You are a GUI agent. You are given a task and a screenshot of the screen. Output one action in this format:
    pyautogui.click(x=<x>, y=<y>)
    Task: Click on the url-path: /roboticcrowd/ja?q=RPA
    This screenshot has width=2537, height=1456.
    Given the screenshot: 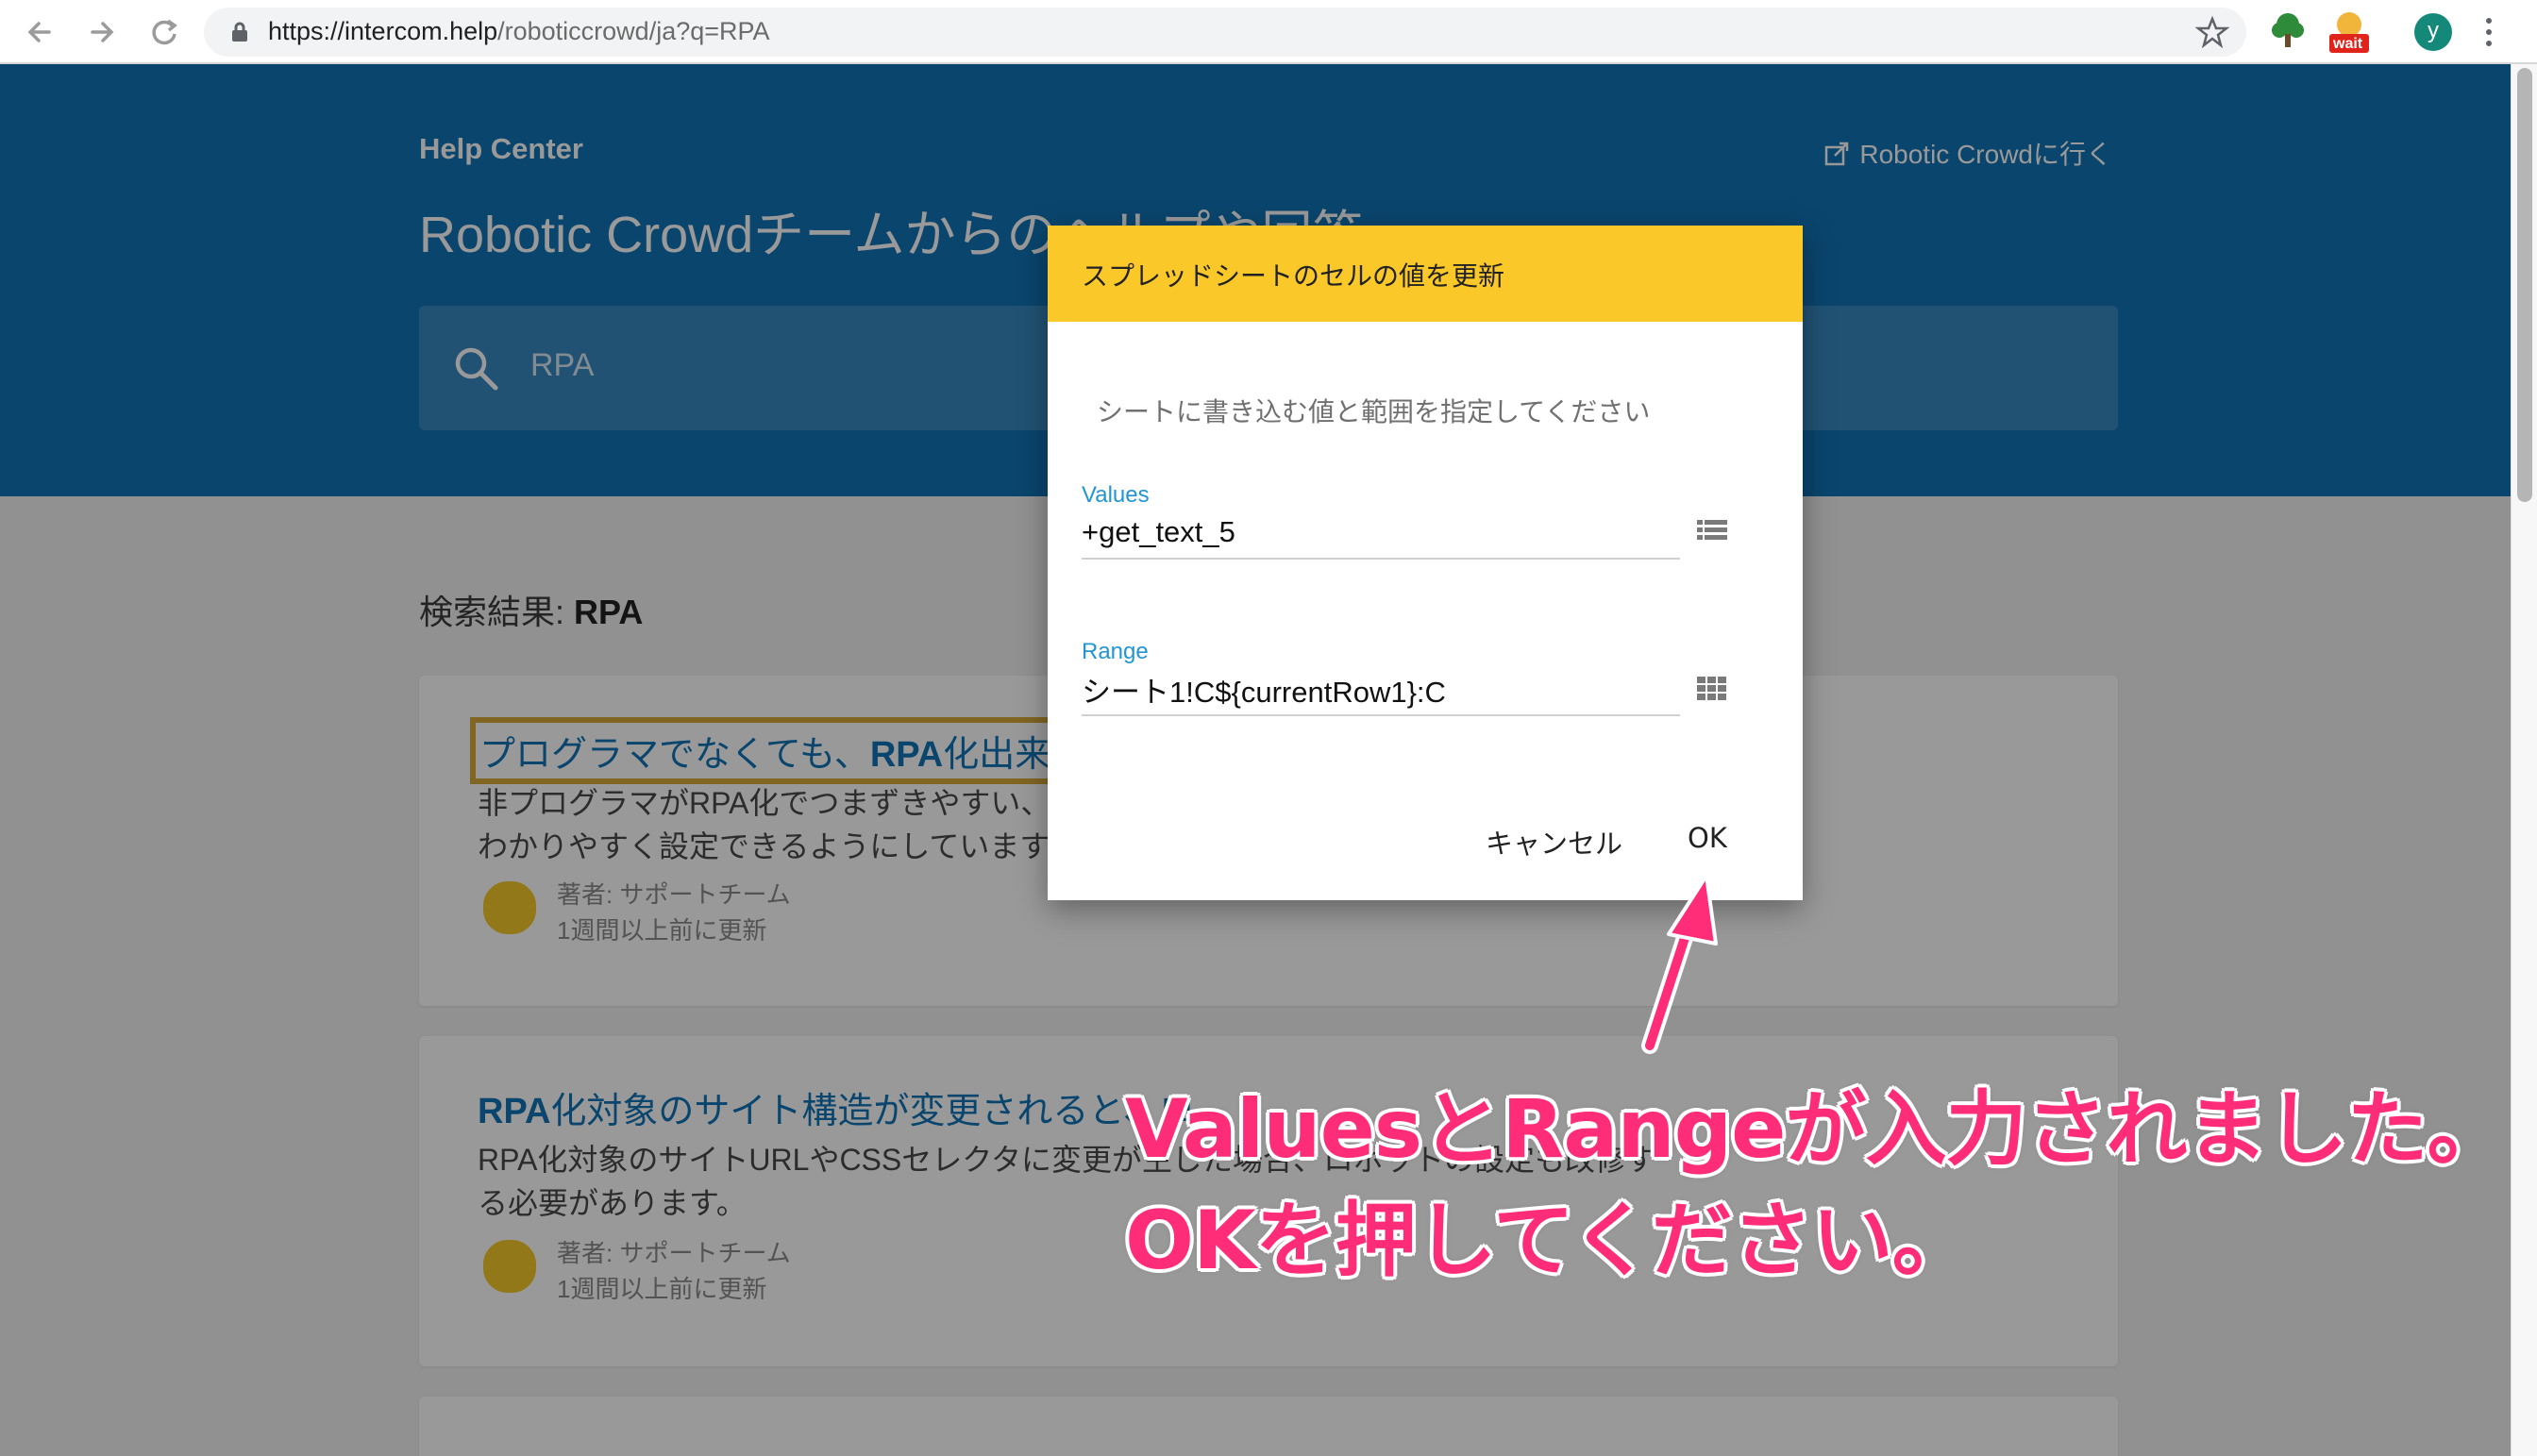 What is the action you would take?
    pyautogui.click(x=633, y=31)
    